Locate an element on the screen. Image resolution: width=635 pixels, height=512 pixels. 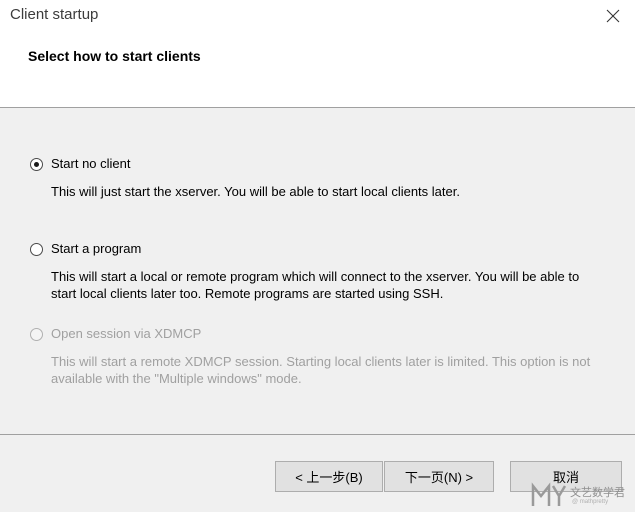
radio-start-a-program is located at coordinates (36, 249).